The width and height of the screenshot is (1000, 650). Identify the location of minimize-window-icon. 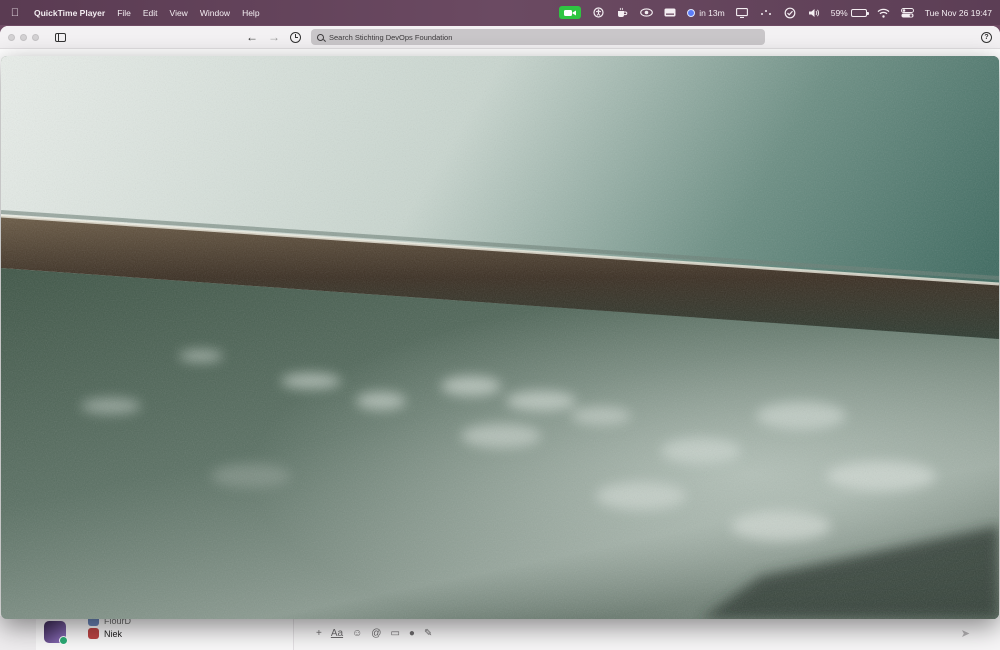
(23, 37).